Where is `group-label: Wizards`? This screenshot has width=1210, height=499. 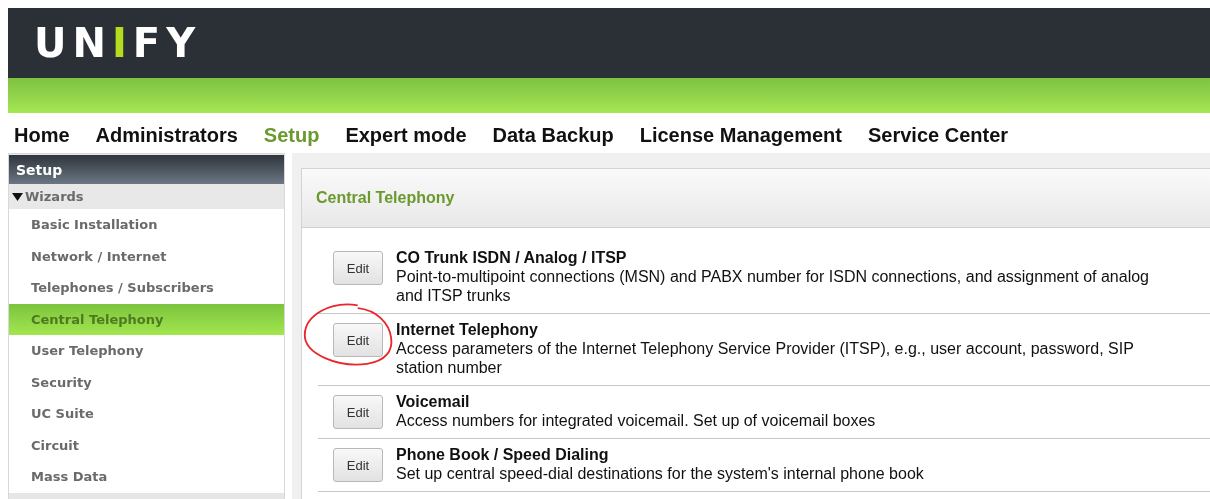 group-label: Wizards is located at coordinates (54, 196).